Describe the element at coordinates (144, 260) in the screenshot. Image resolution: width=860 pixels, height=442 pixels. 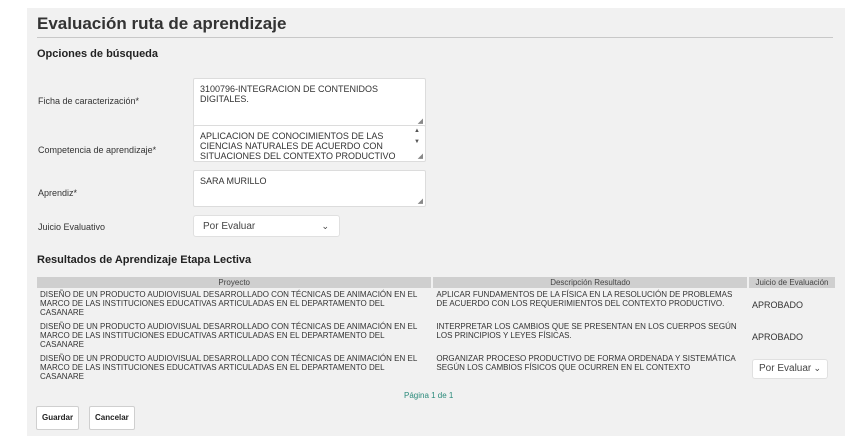
I see `results-section-title: Resultados de Aprendizaje Etapa Lectiva` at that location.